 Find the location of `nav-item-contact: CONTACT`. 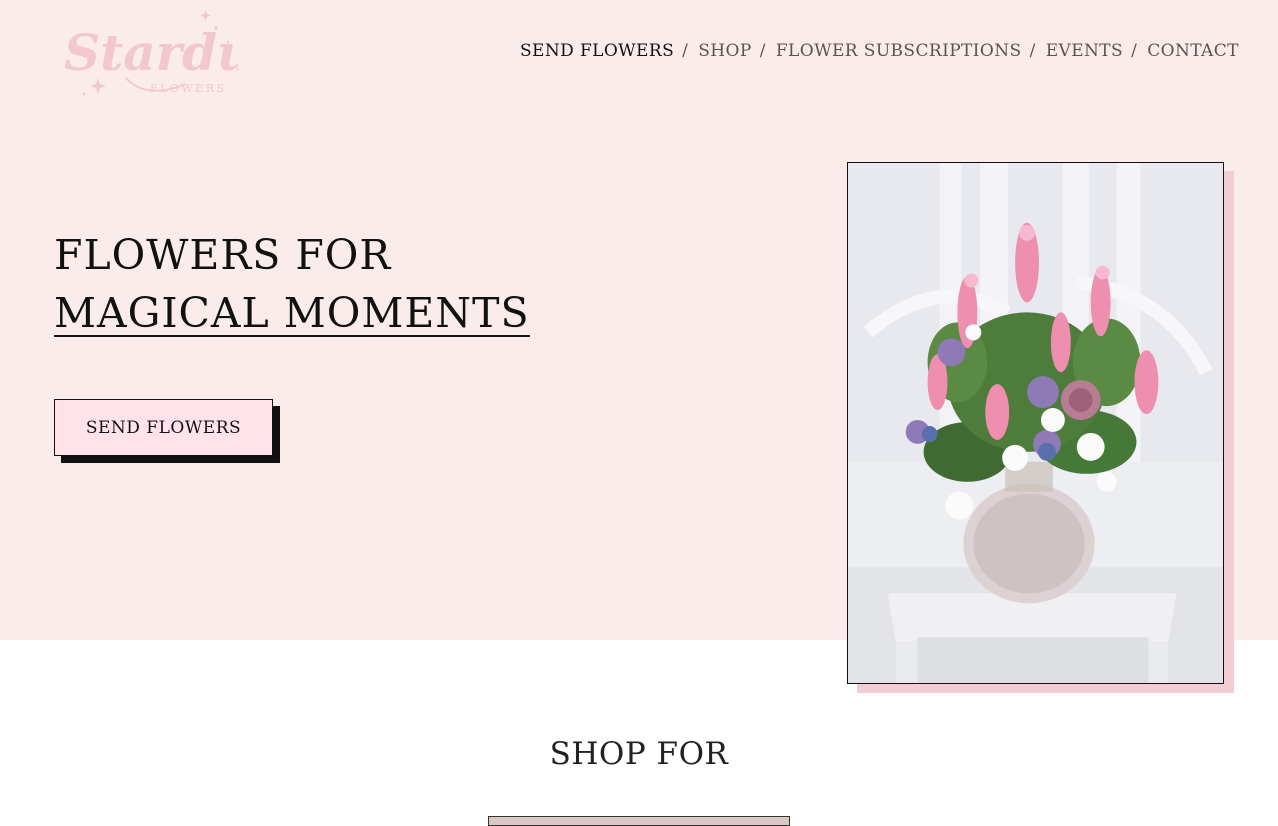

nav-item-contact: CONTACT is located at coordinates (1193, 51).